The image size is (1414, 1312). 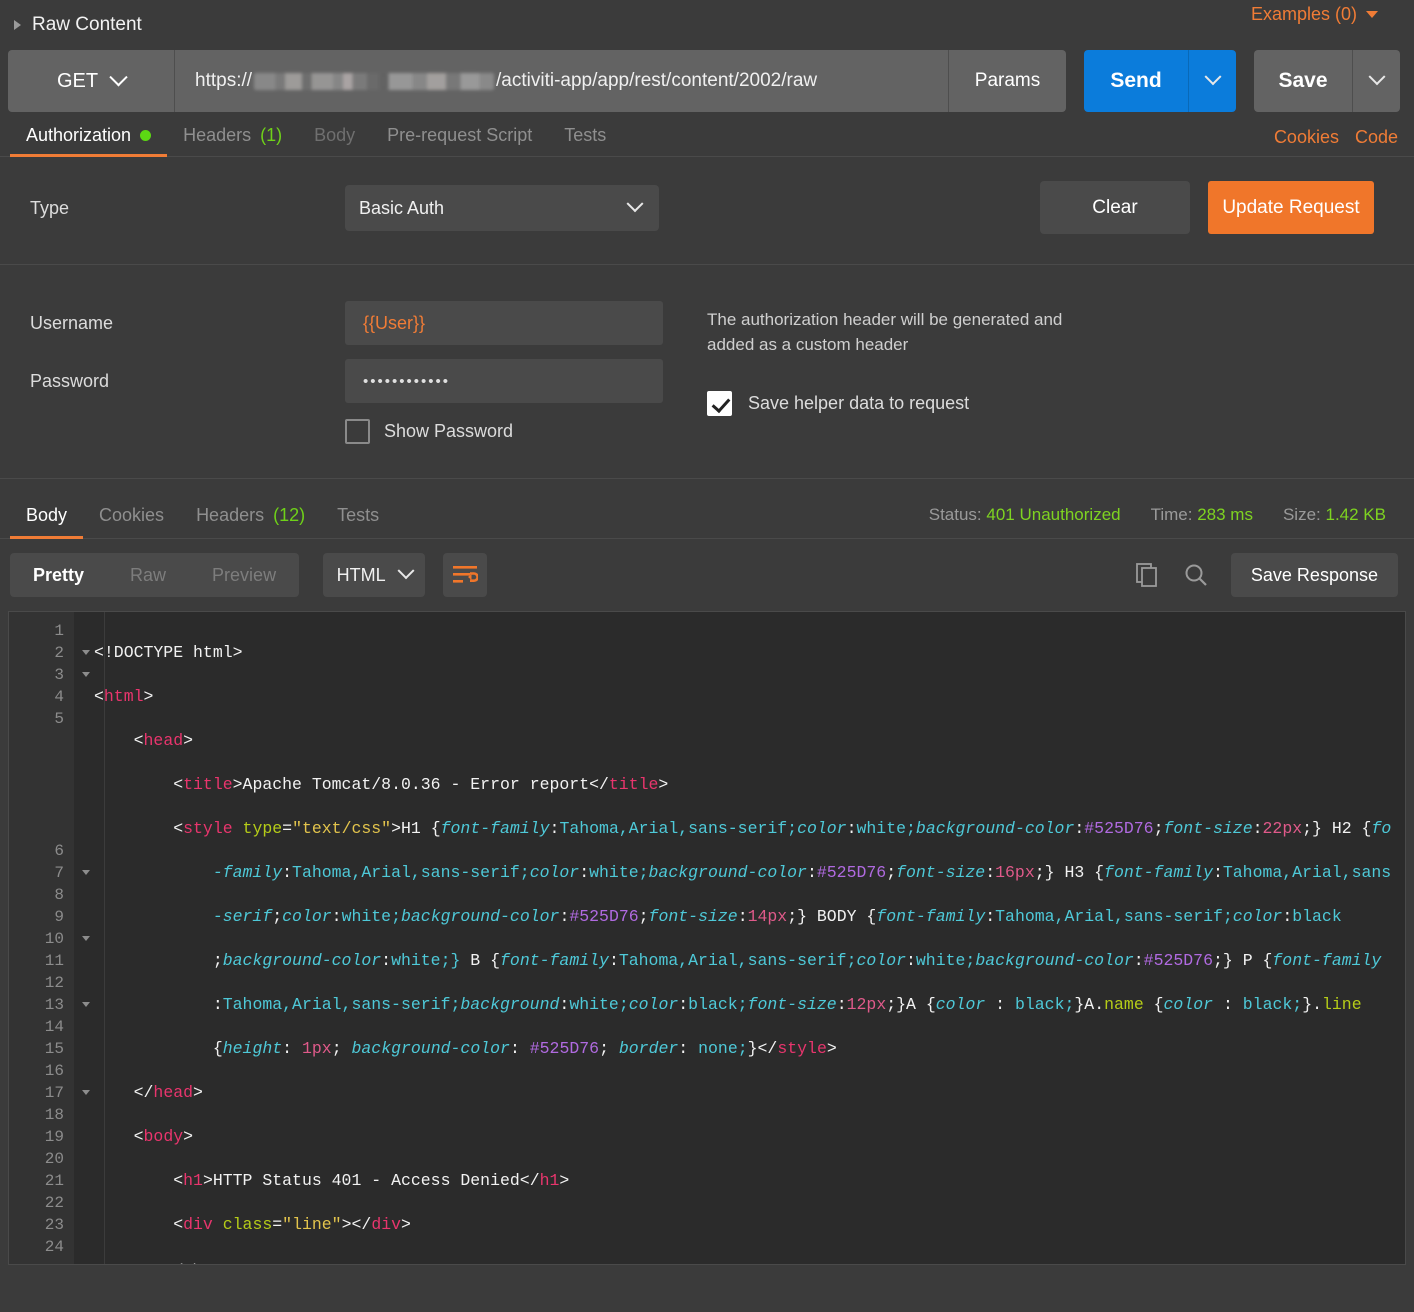 I want to click on tab-headers: Headers (1), so click(x=232, y=140).